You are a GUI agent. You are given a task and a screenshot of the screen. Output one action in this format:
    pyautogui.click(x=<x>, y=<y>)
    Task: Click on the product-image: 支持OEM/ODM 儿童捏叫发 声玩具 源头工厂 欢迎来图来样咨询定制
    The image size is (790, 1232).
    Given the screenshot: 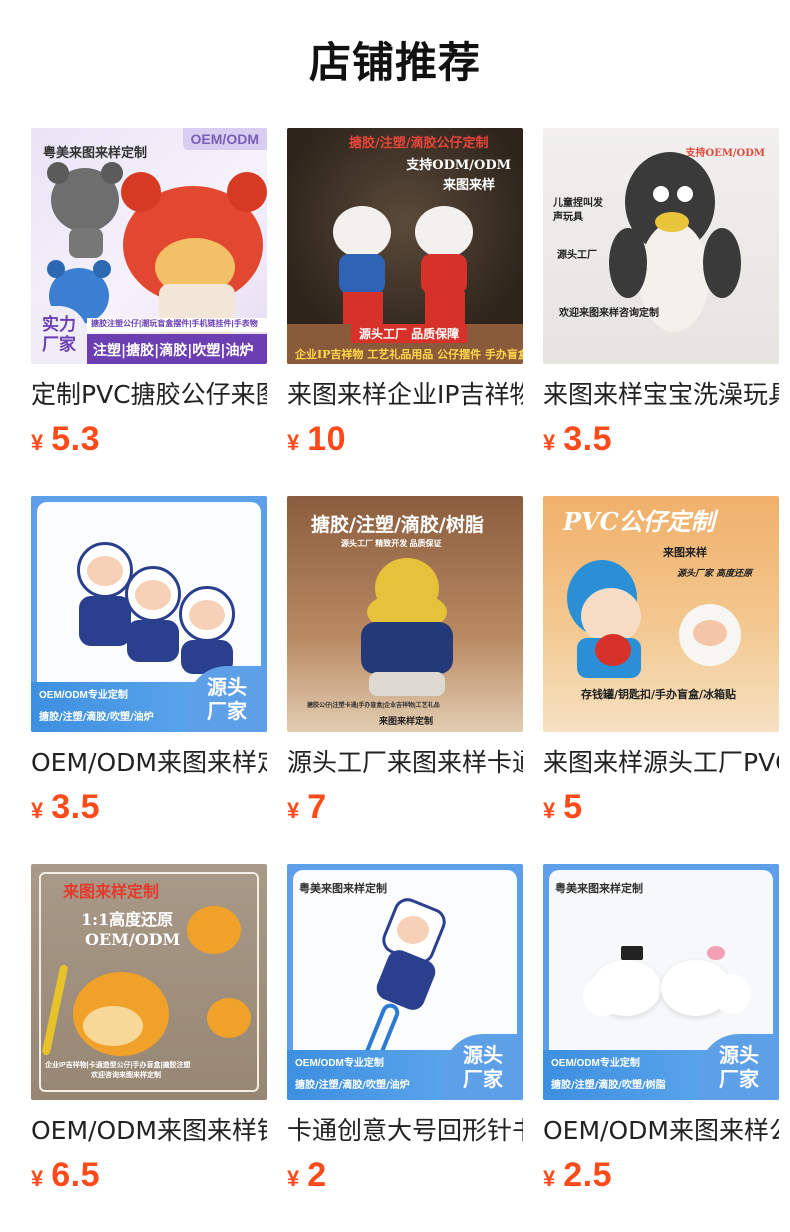 What is the action you would take?
    pyautogui.click(x=661, y=246)
    